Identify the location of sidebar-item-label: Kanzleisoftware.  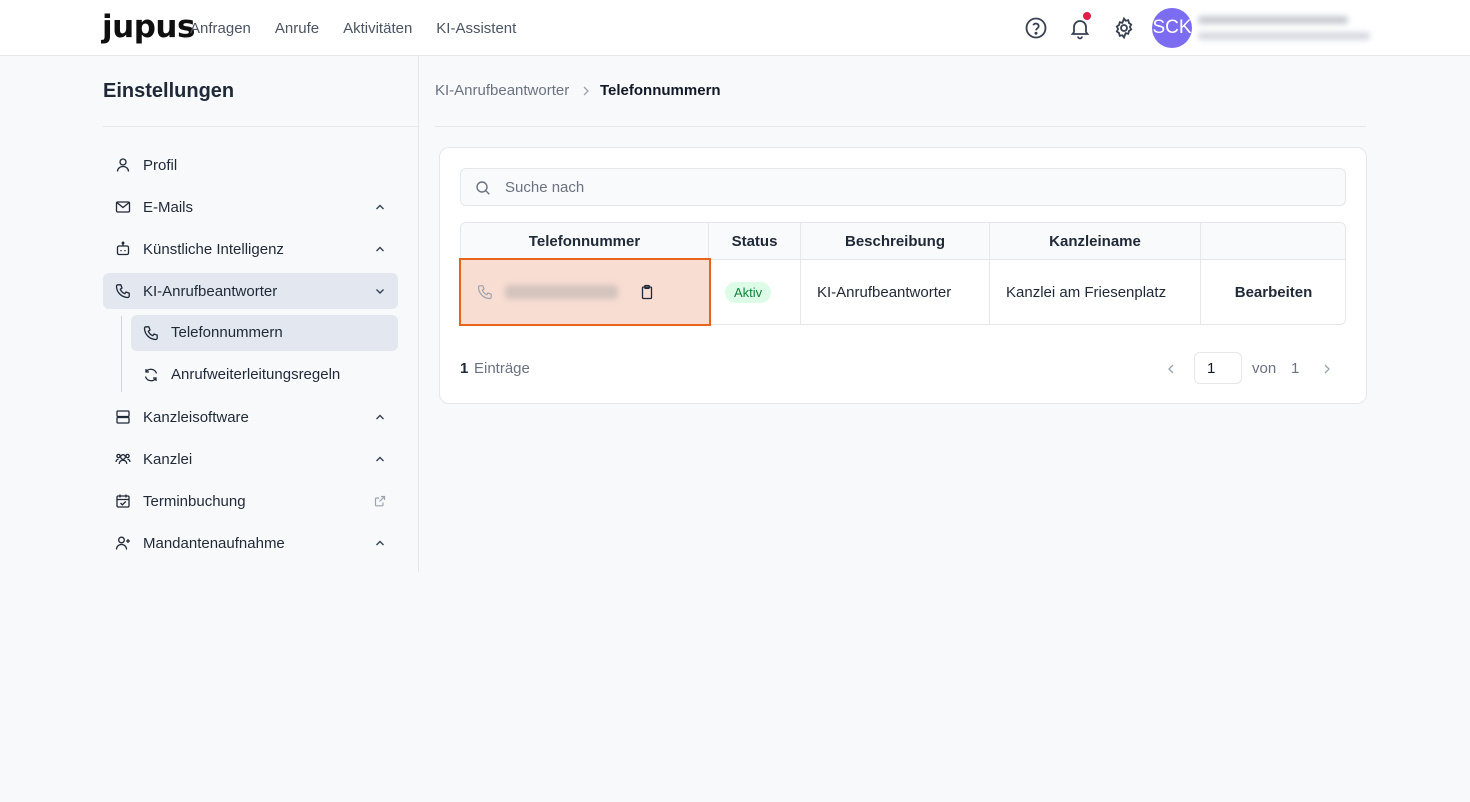
(196, 417).